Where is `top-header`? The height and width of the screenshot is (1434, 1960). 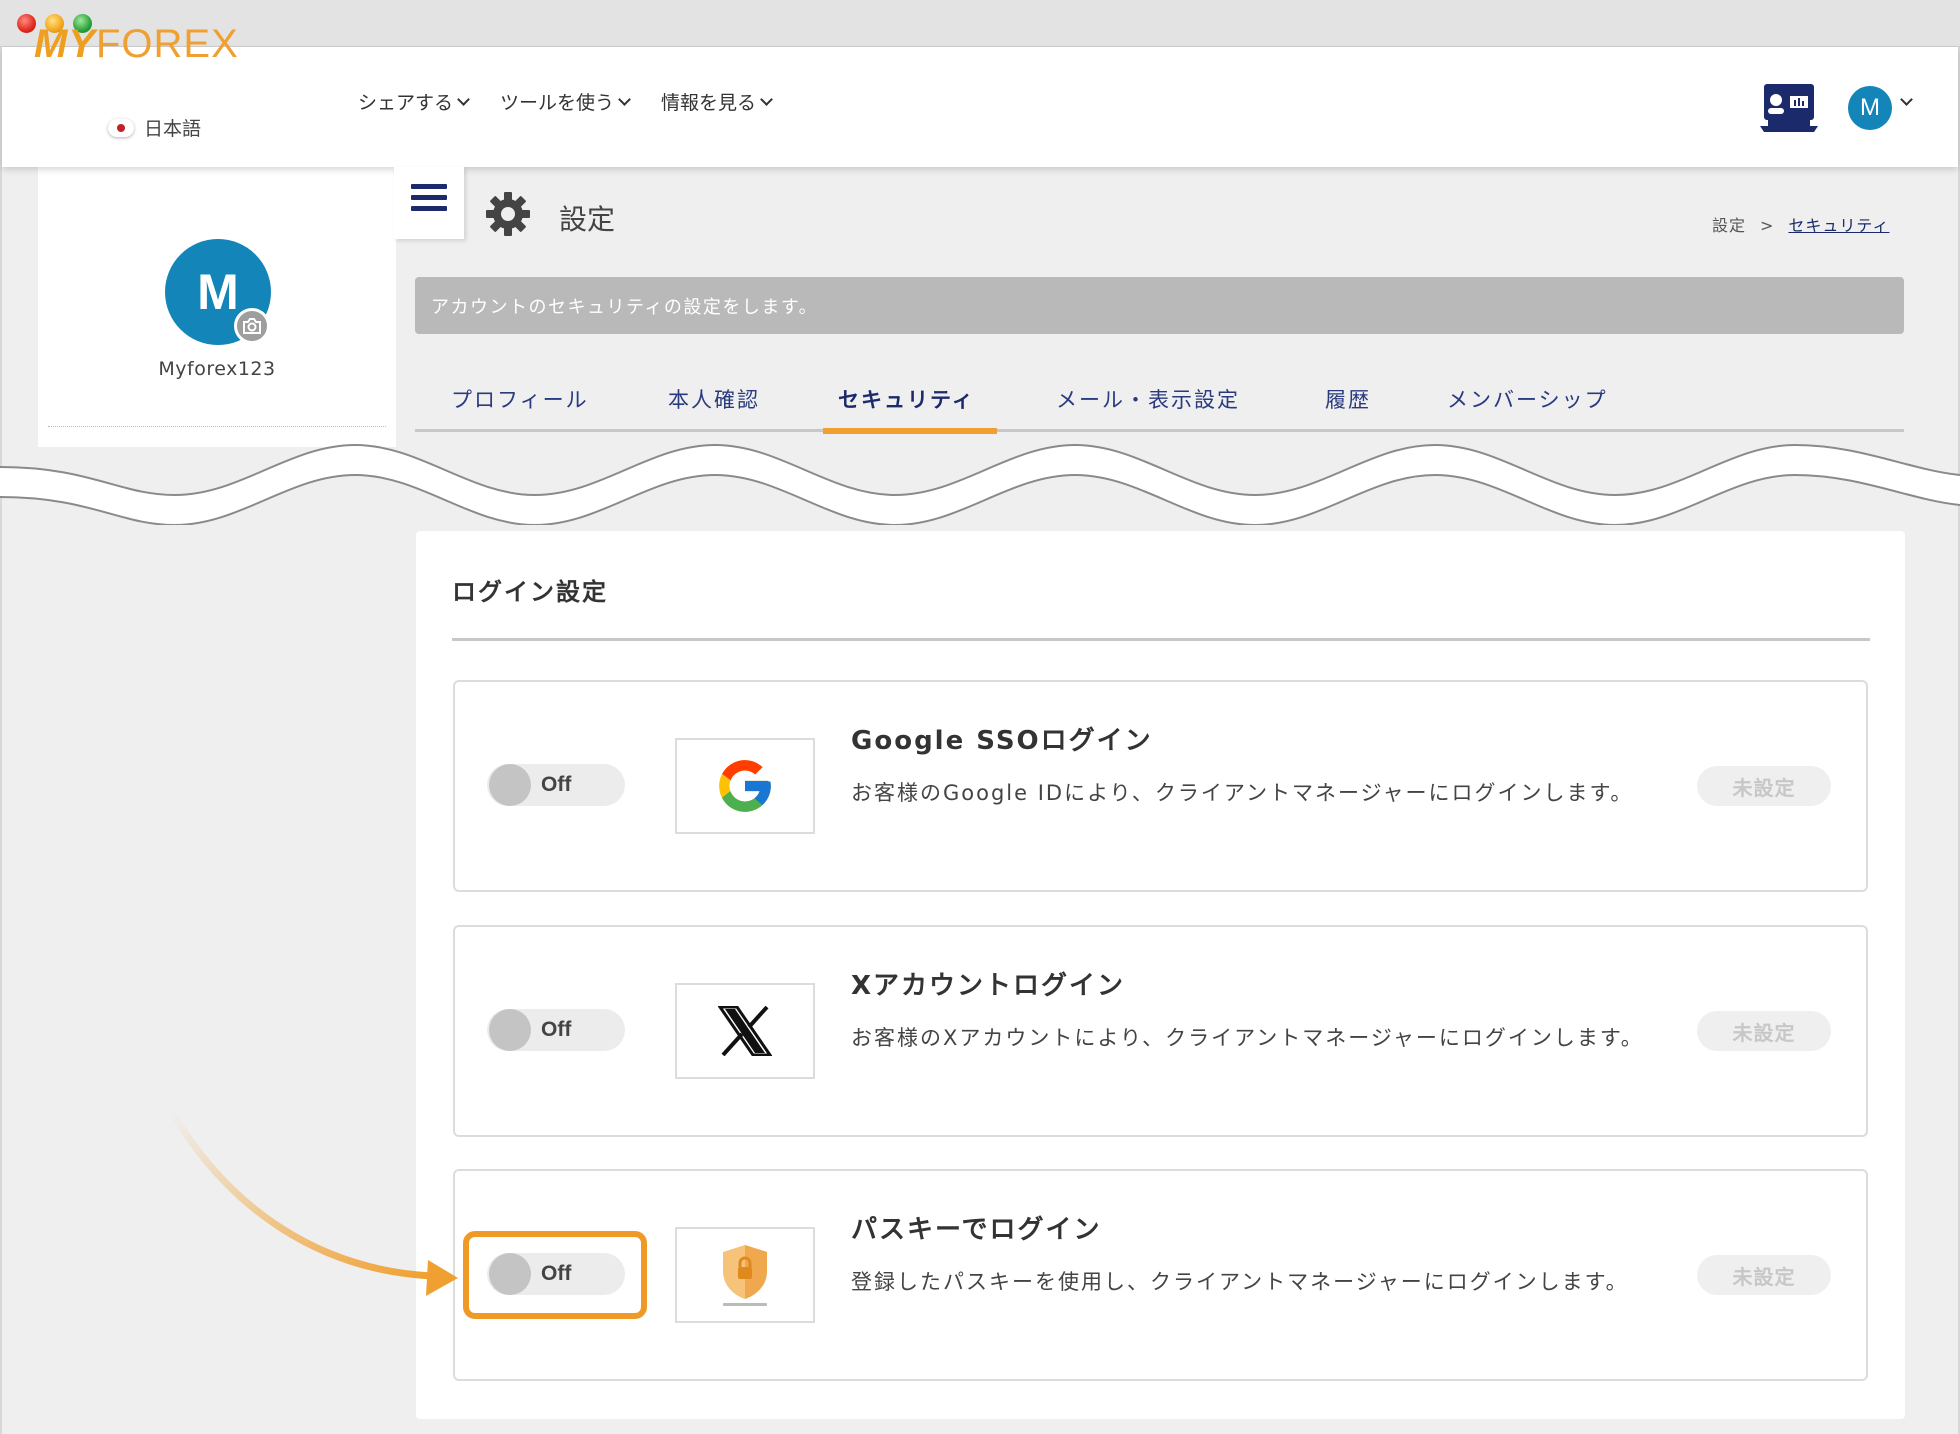 top-header is located at coordinates (980, 107).